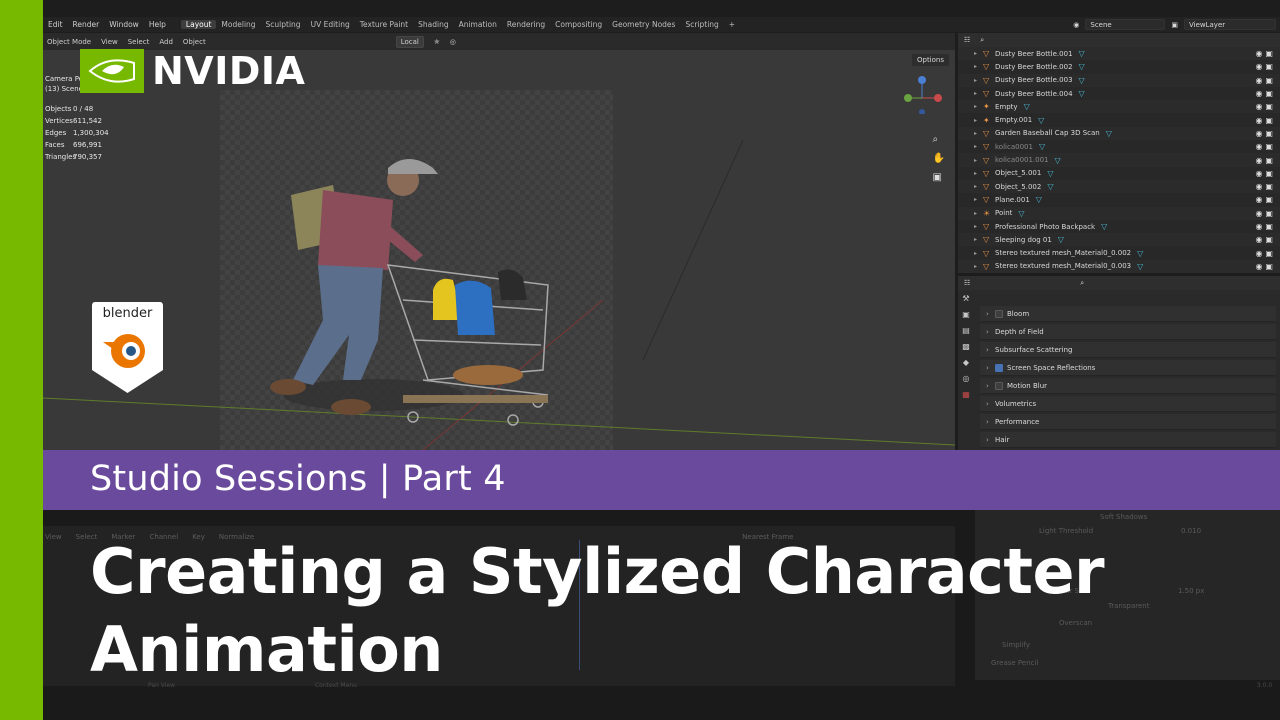  What do you see at coordinates (433, 24) in the screenshot?
I see `tab-shading: Shading` at bounding box center [433, 24].